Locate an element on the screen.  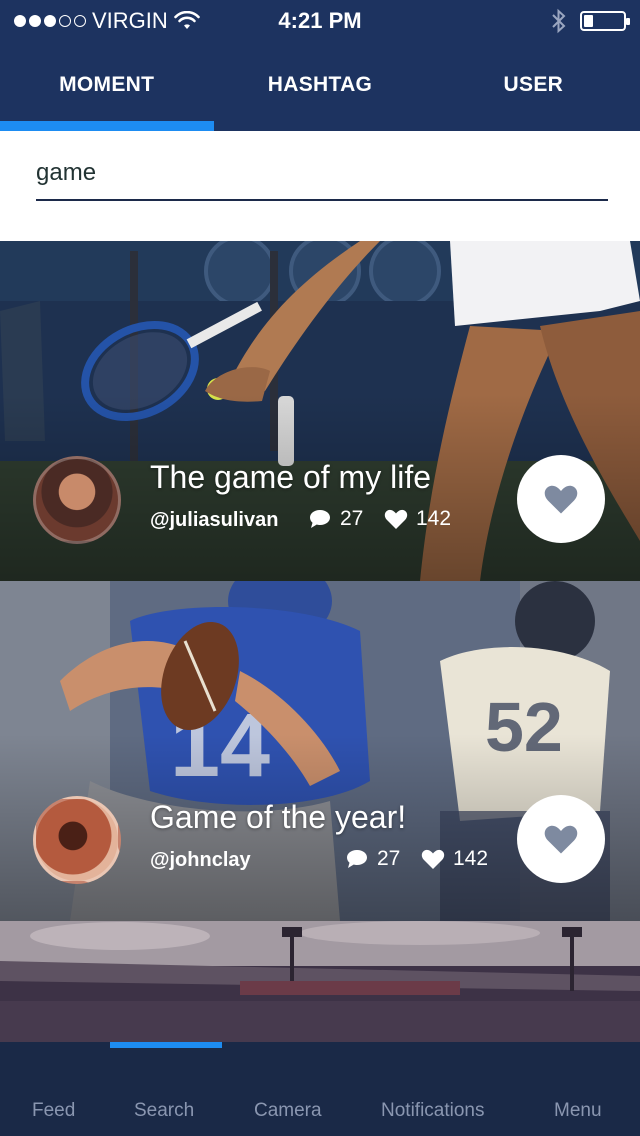
battery-icon is located at coordinates (605, 21).